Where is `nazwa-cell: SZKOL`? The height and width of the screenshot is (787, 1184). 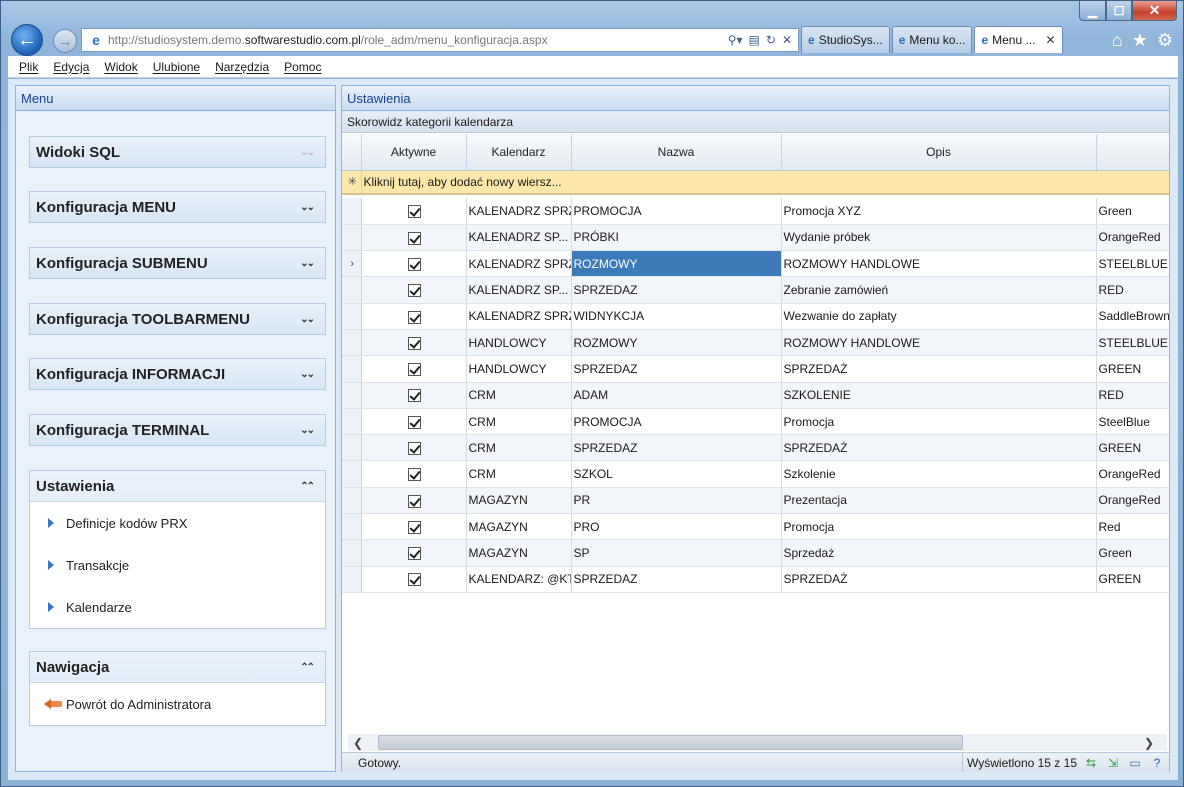
nazwa-cell: SZKOL is located at coordinates (676, 474).